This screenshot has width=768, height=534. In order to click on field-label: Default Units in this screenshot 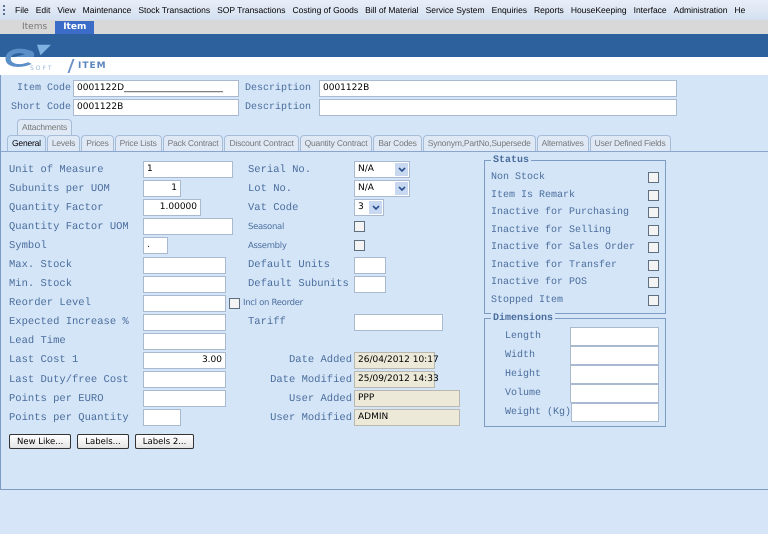, I will do `click(289, 265)`.